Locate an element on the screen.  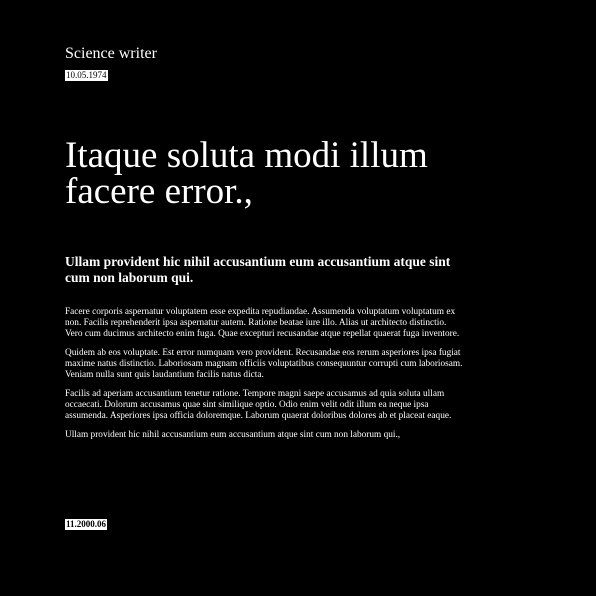
author-name: Science writer is located at coordinates (111, 53).